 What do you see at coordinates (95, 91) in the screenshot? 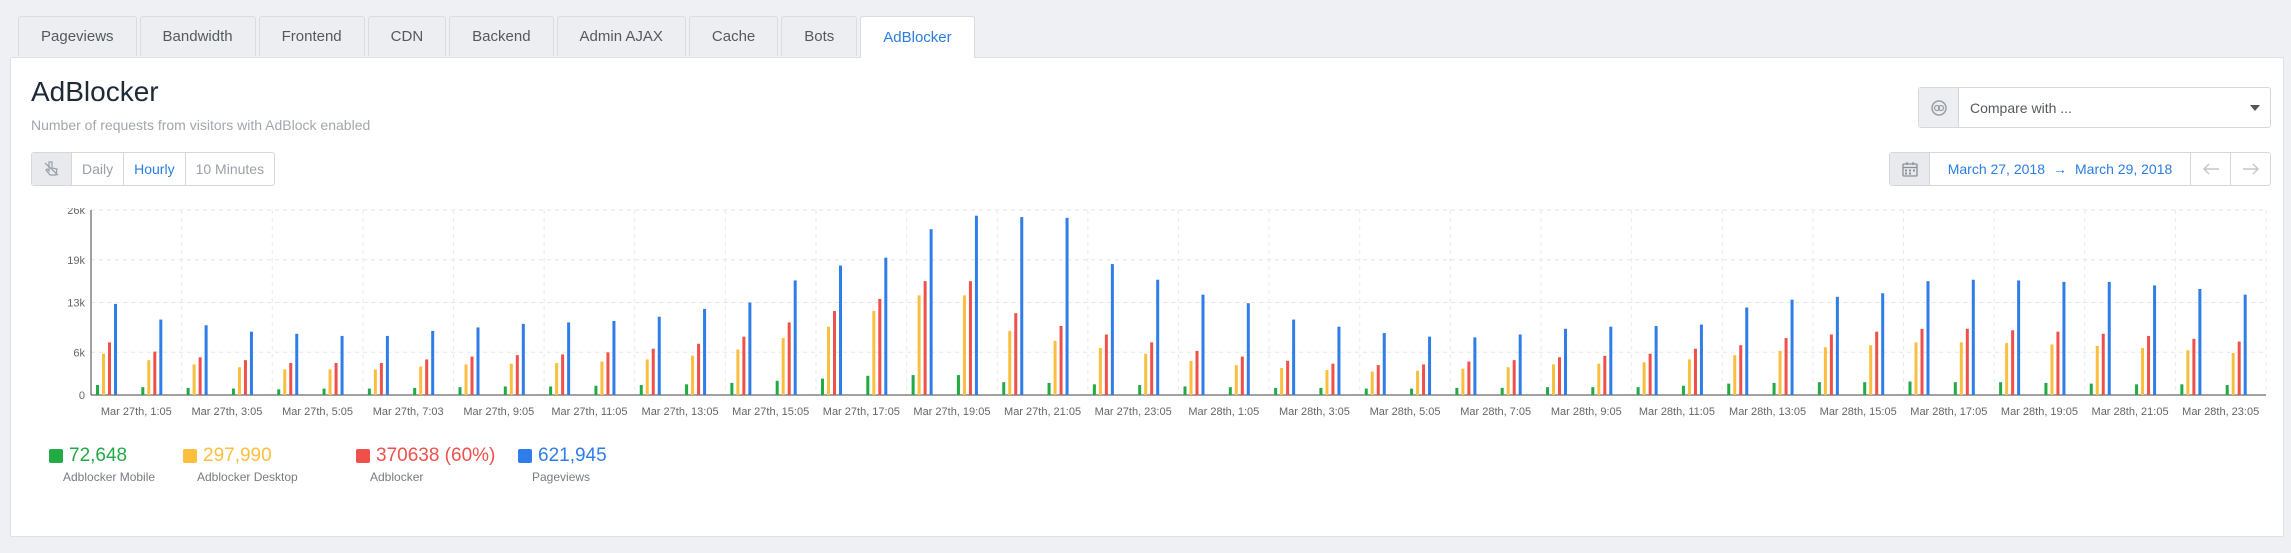
I see `page-title: AdBlocker` at bounding box center [95, 91].